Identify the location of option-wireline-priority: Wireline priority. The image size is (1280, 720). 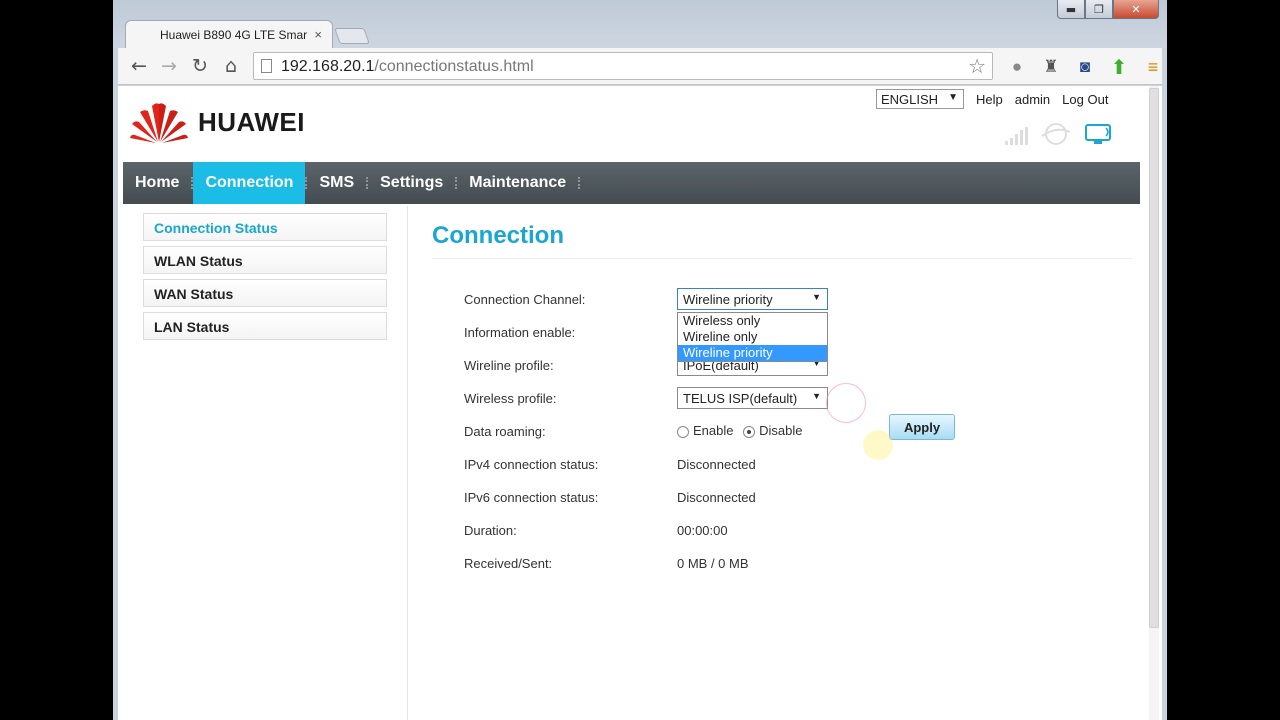
(752, 353).